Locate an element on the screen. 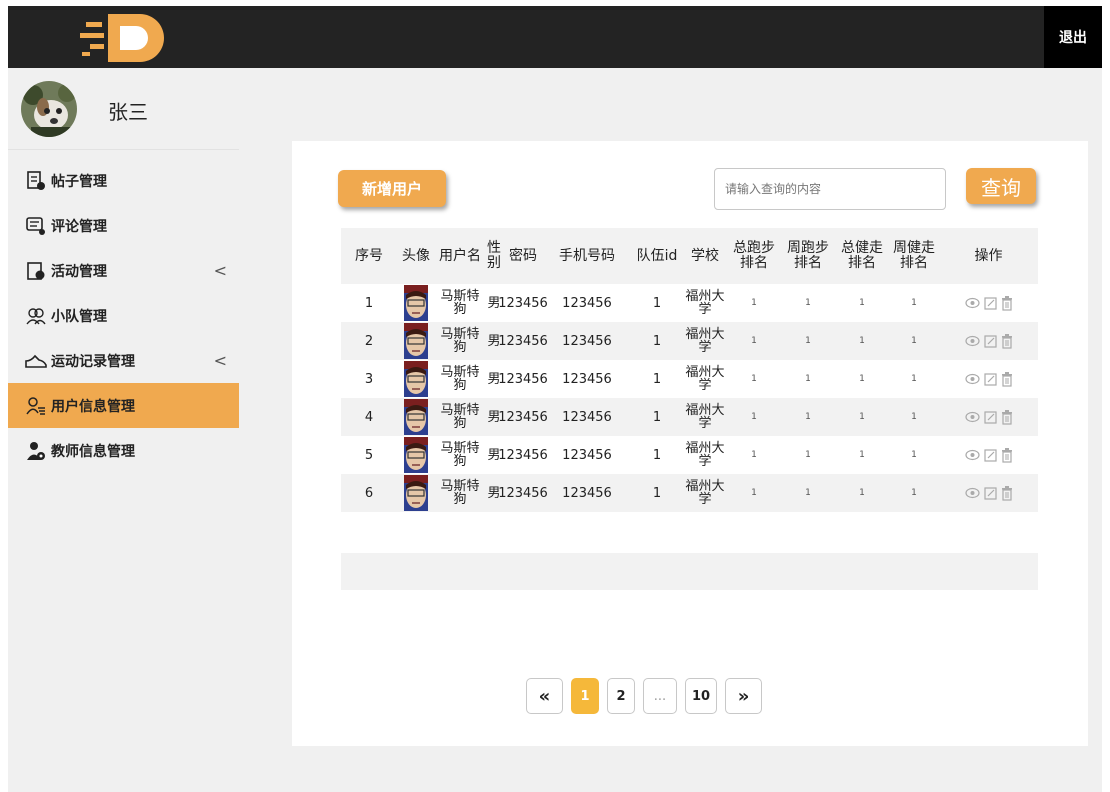 Image resolution: width=1110 pixels, height=792 pixels. sidebar-item-label: 评论管理 is located at coordinates (79, 226).